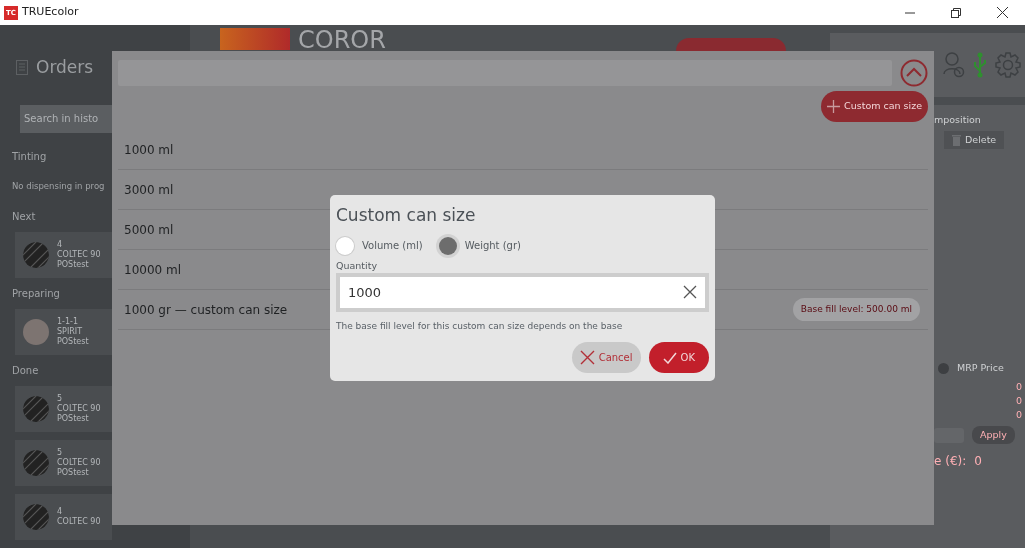 This screenshot has width=1025, height=548. I want to click on price-option-label: MRP Price, so click(980, 368).